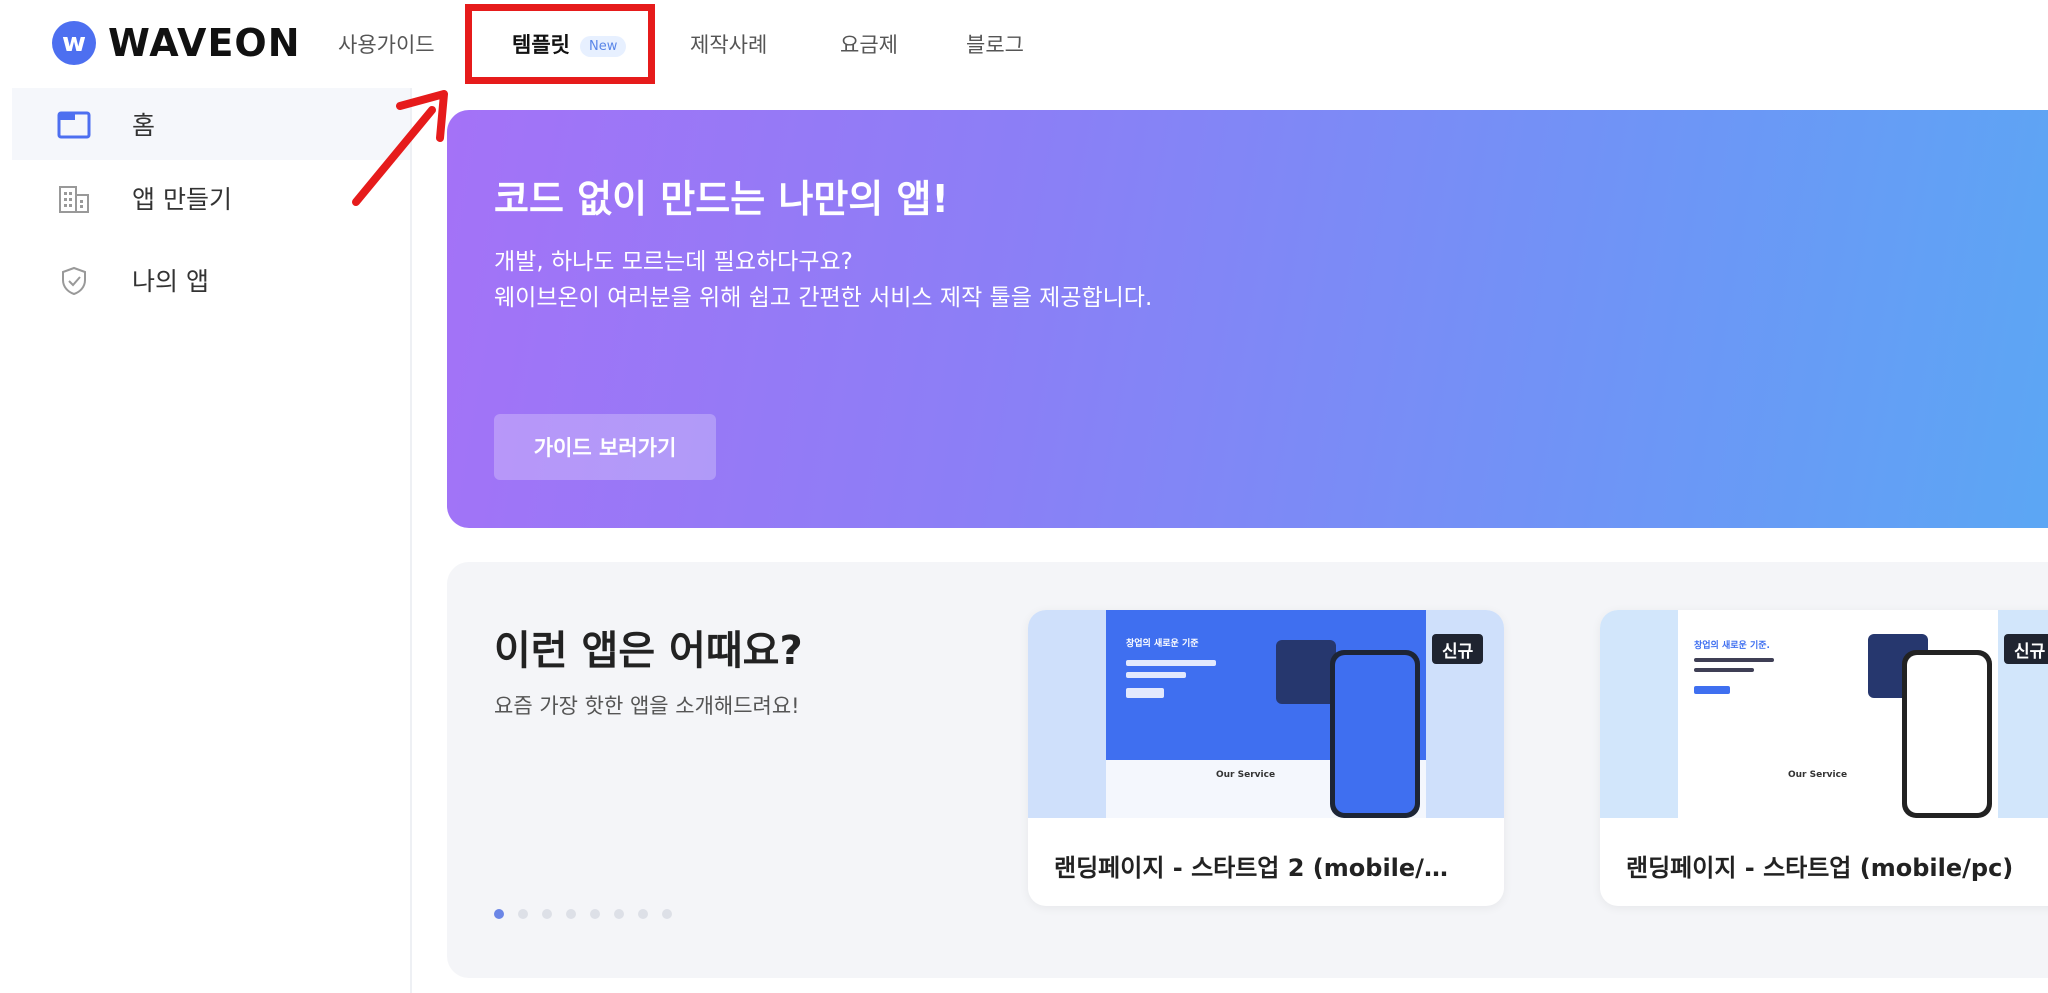  Describe the element at coordinates (728, 44) in the screenshot. I see `nav-cases: 제작사례` at that location.